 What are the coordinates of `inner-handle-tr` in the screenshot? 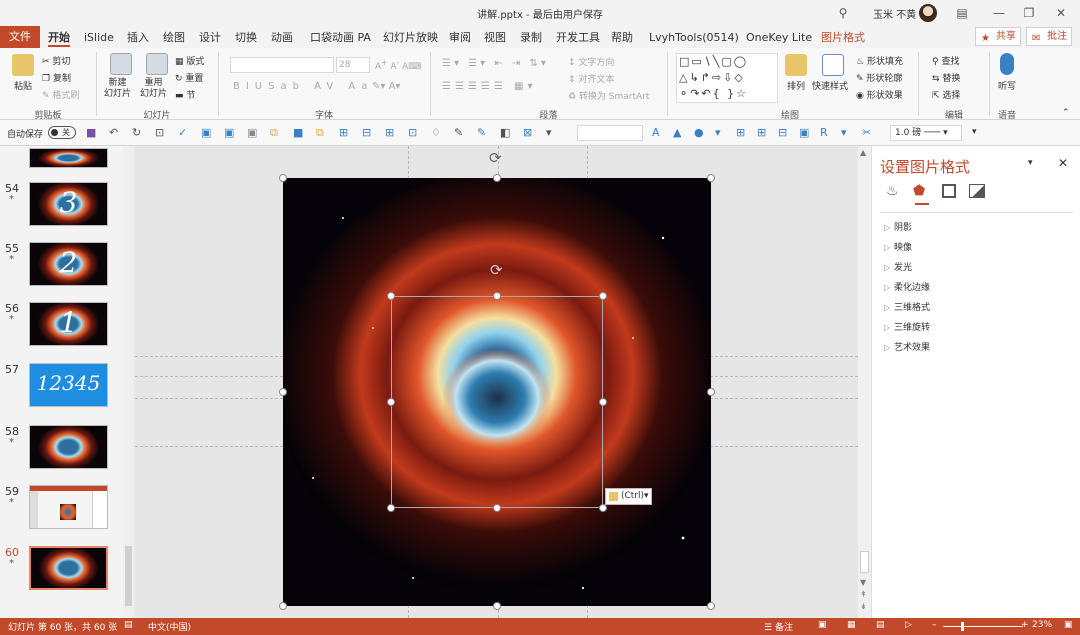 It's located at (603, 296).